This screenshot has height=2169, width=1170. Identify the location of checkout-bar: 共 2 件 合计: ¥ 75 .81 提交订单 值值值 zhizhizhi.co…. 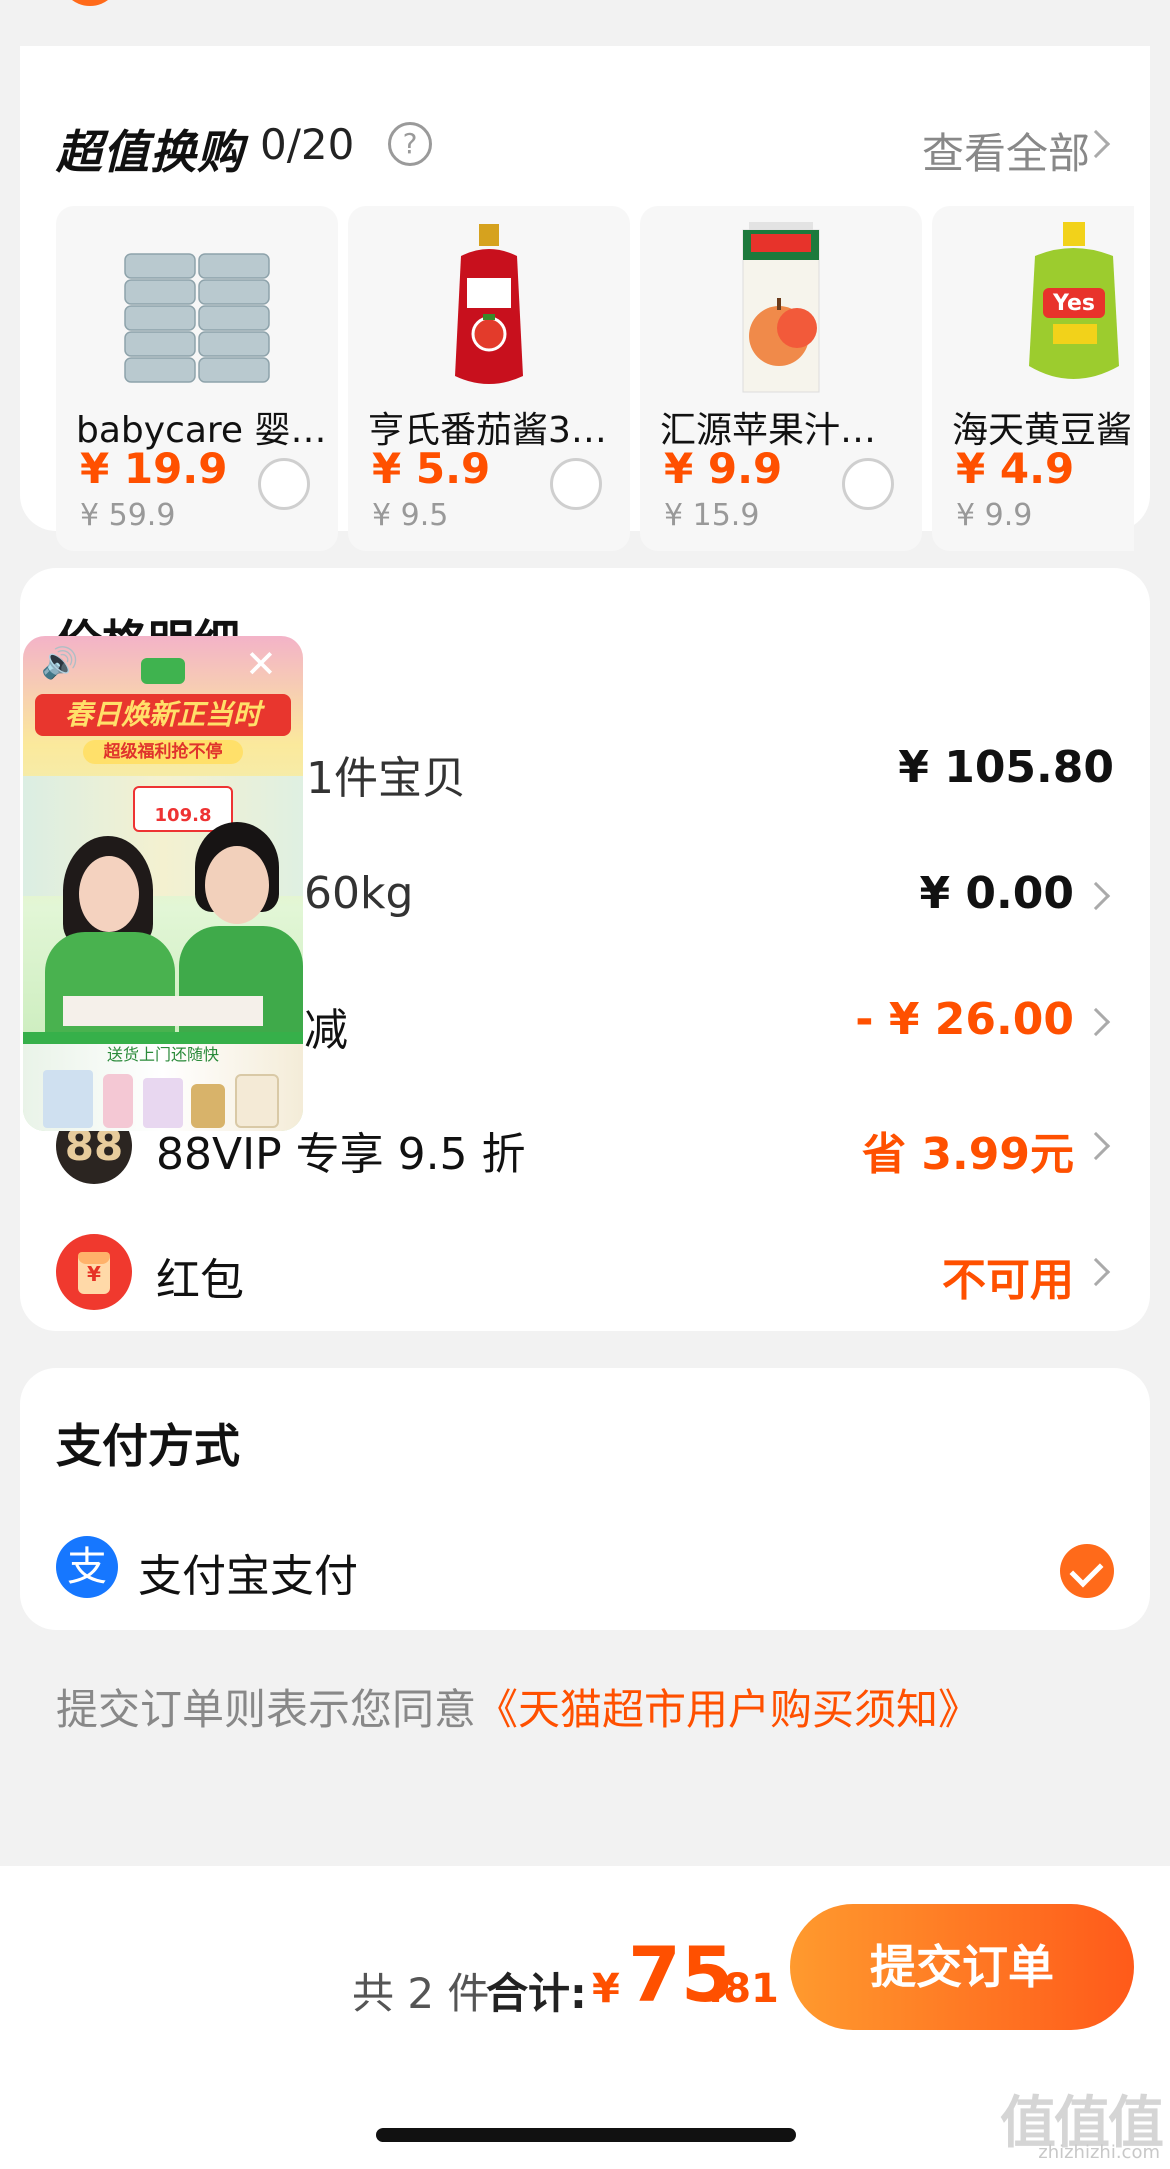
(585, 2017).